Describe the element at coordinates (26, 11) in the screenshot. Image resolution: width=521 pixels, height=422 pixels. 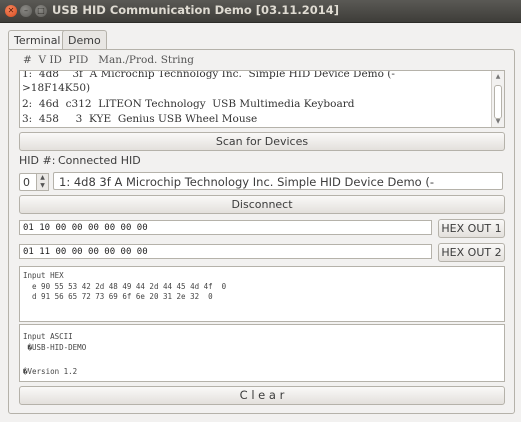
I see `minimize-icon: –` at that location.